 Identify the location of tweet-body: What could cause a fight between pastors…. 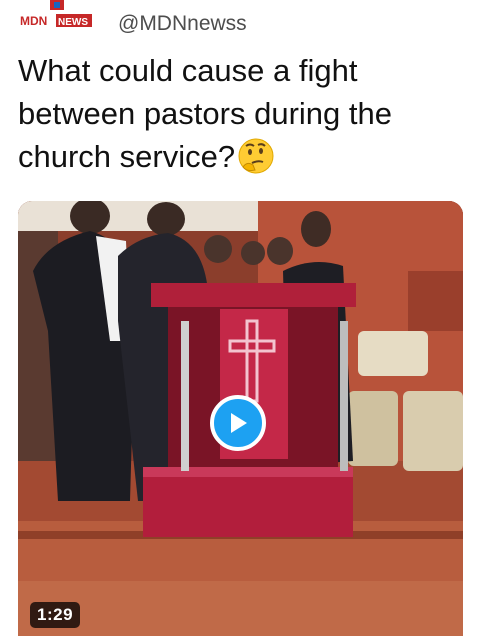
(205, 113).